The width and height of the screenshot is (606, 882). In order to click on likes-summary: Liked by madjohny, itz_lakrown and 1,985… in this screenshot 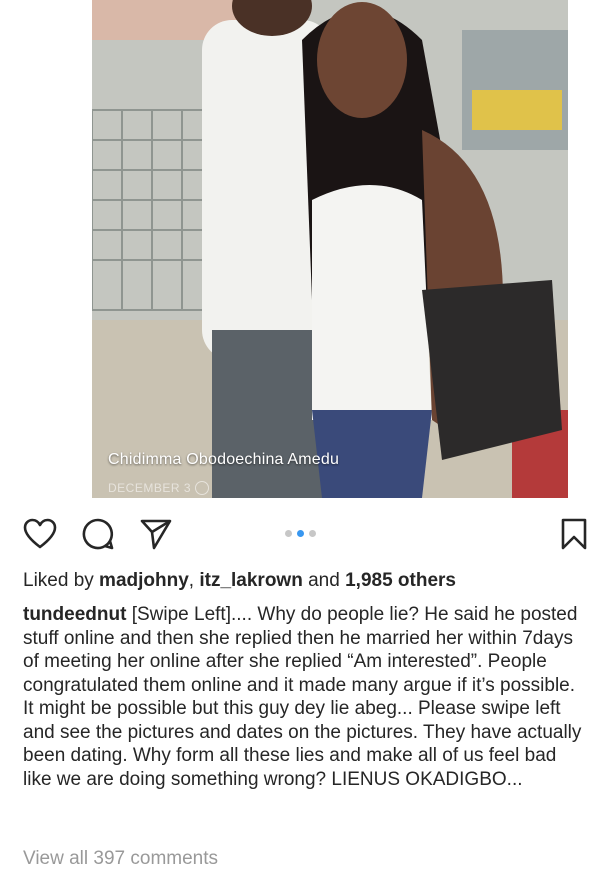, I will do `click(239, 581)`.